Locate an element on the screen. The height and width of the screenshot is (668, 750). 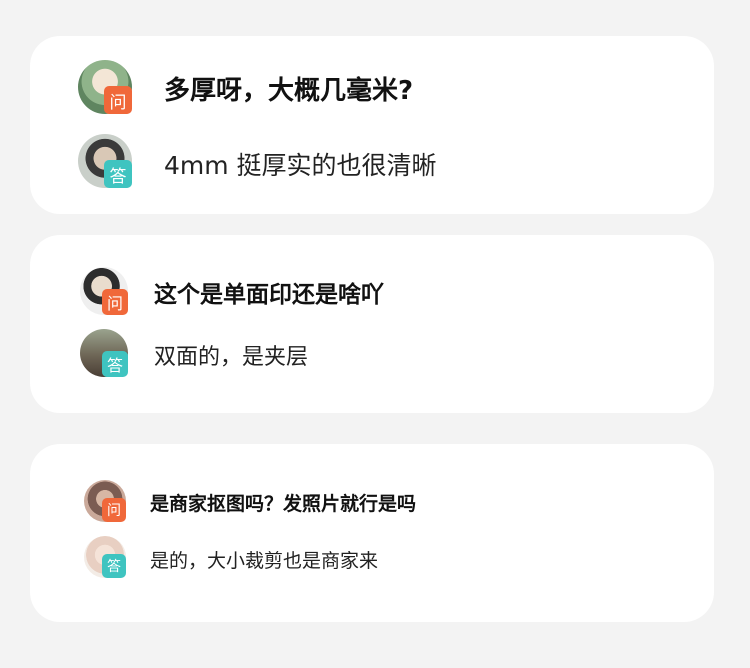
answer-text: 是的，大小裁剪也是商家来 is located at coordinates (264, 561).